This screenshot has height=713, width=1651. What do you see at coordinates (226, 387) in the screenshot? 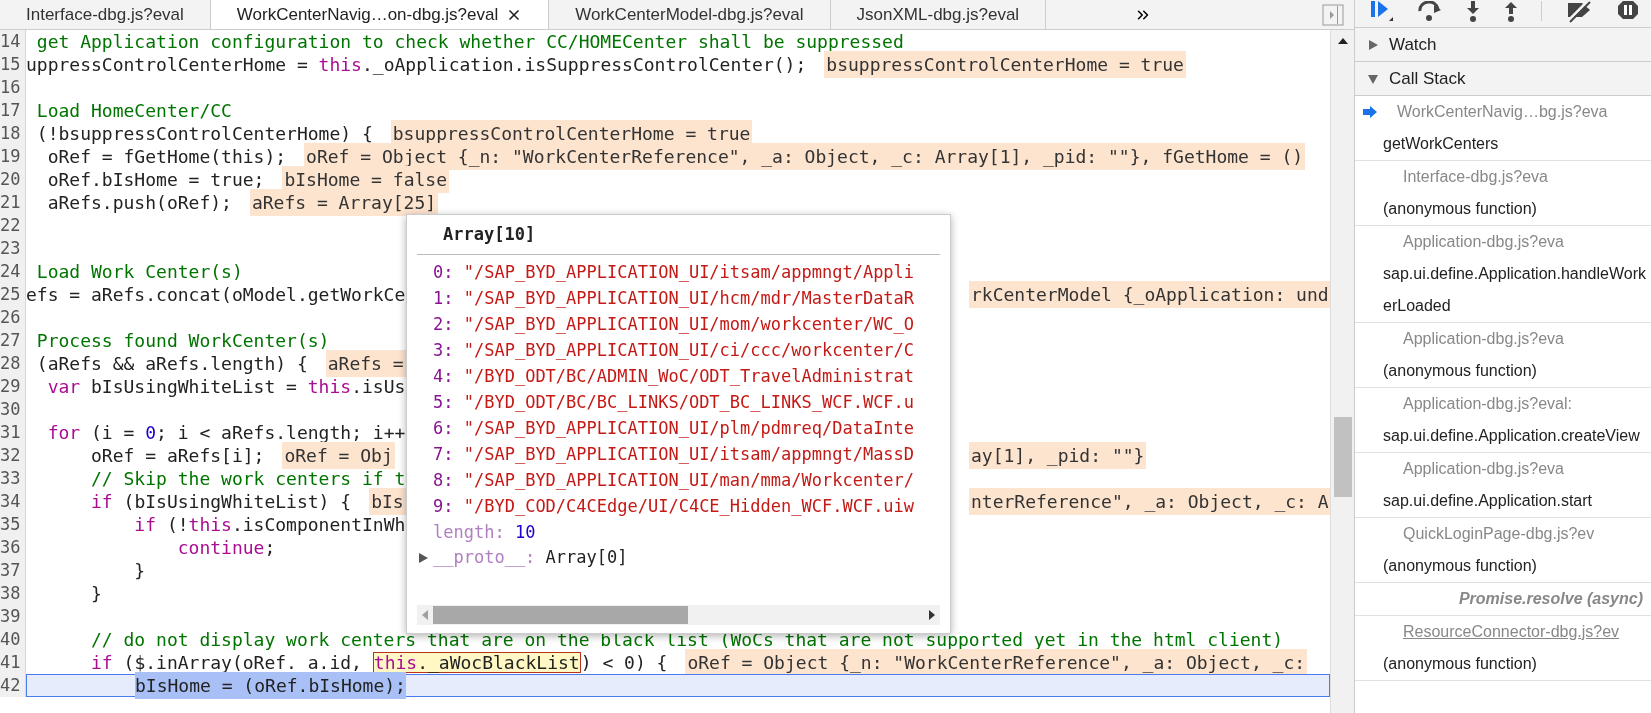
I see `code-text: var bIsUsingWhiteList = this.isUs` at bounding box center [226, 387].